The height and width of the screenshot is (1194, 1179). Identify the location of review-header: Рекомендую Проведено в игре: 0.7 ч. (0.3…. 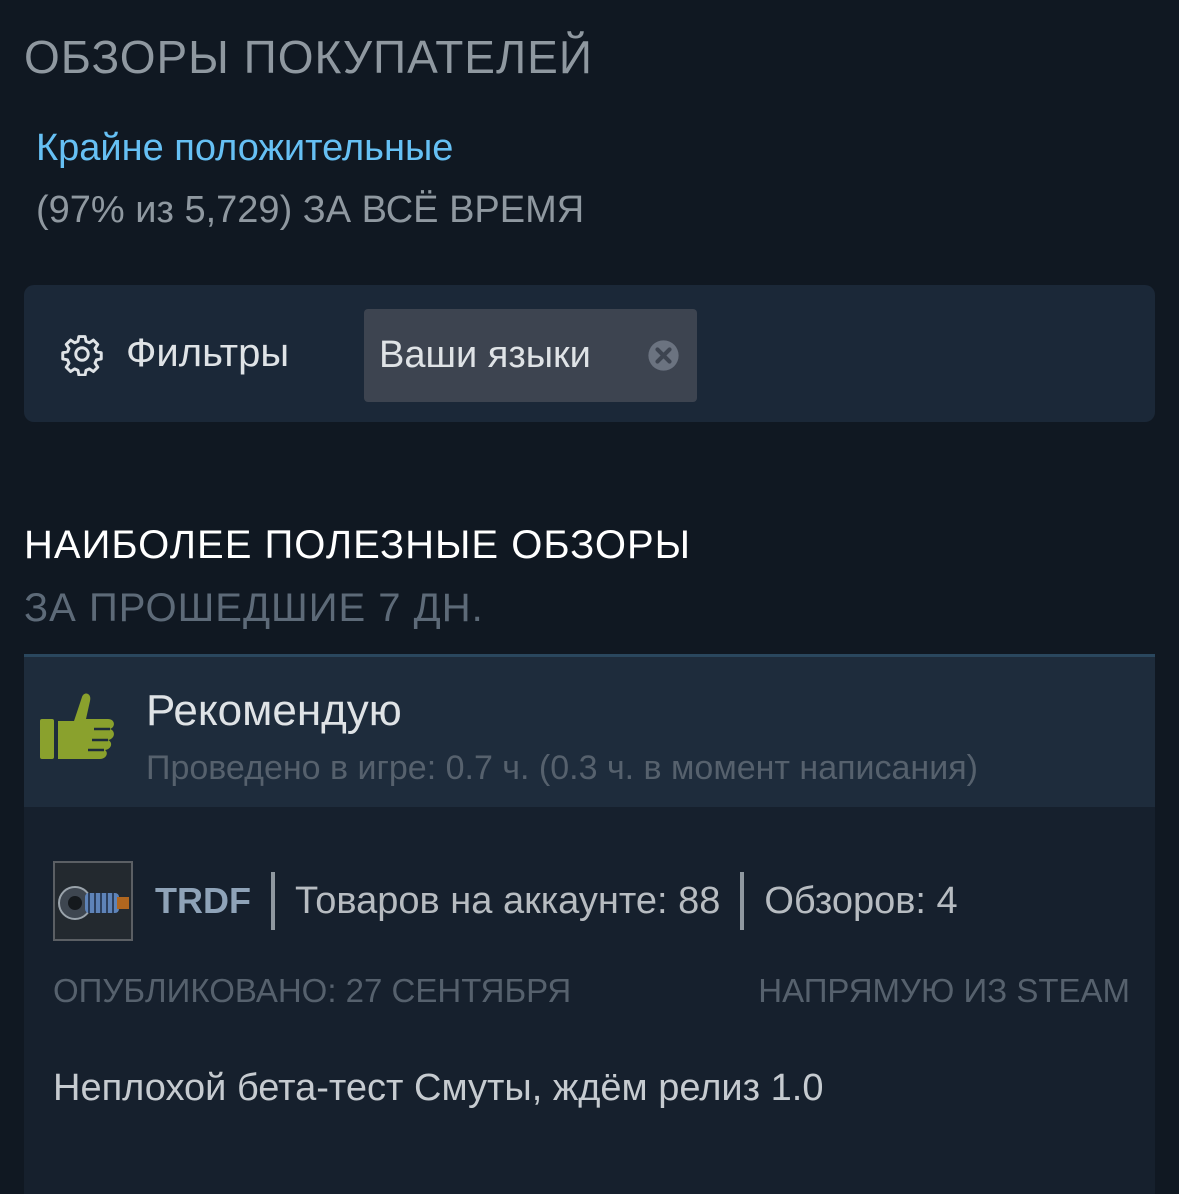
(589, 732).